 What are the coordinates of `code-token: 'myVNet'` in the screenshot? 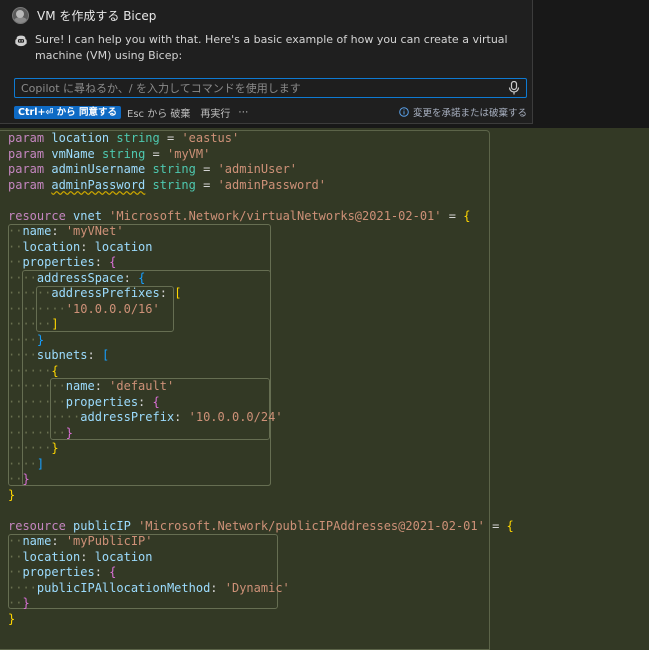 It's located at (94, 231).